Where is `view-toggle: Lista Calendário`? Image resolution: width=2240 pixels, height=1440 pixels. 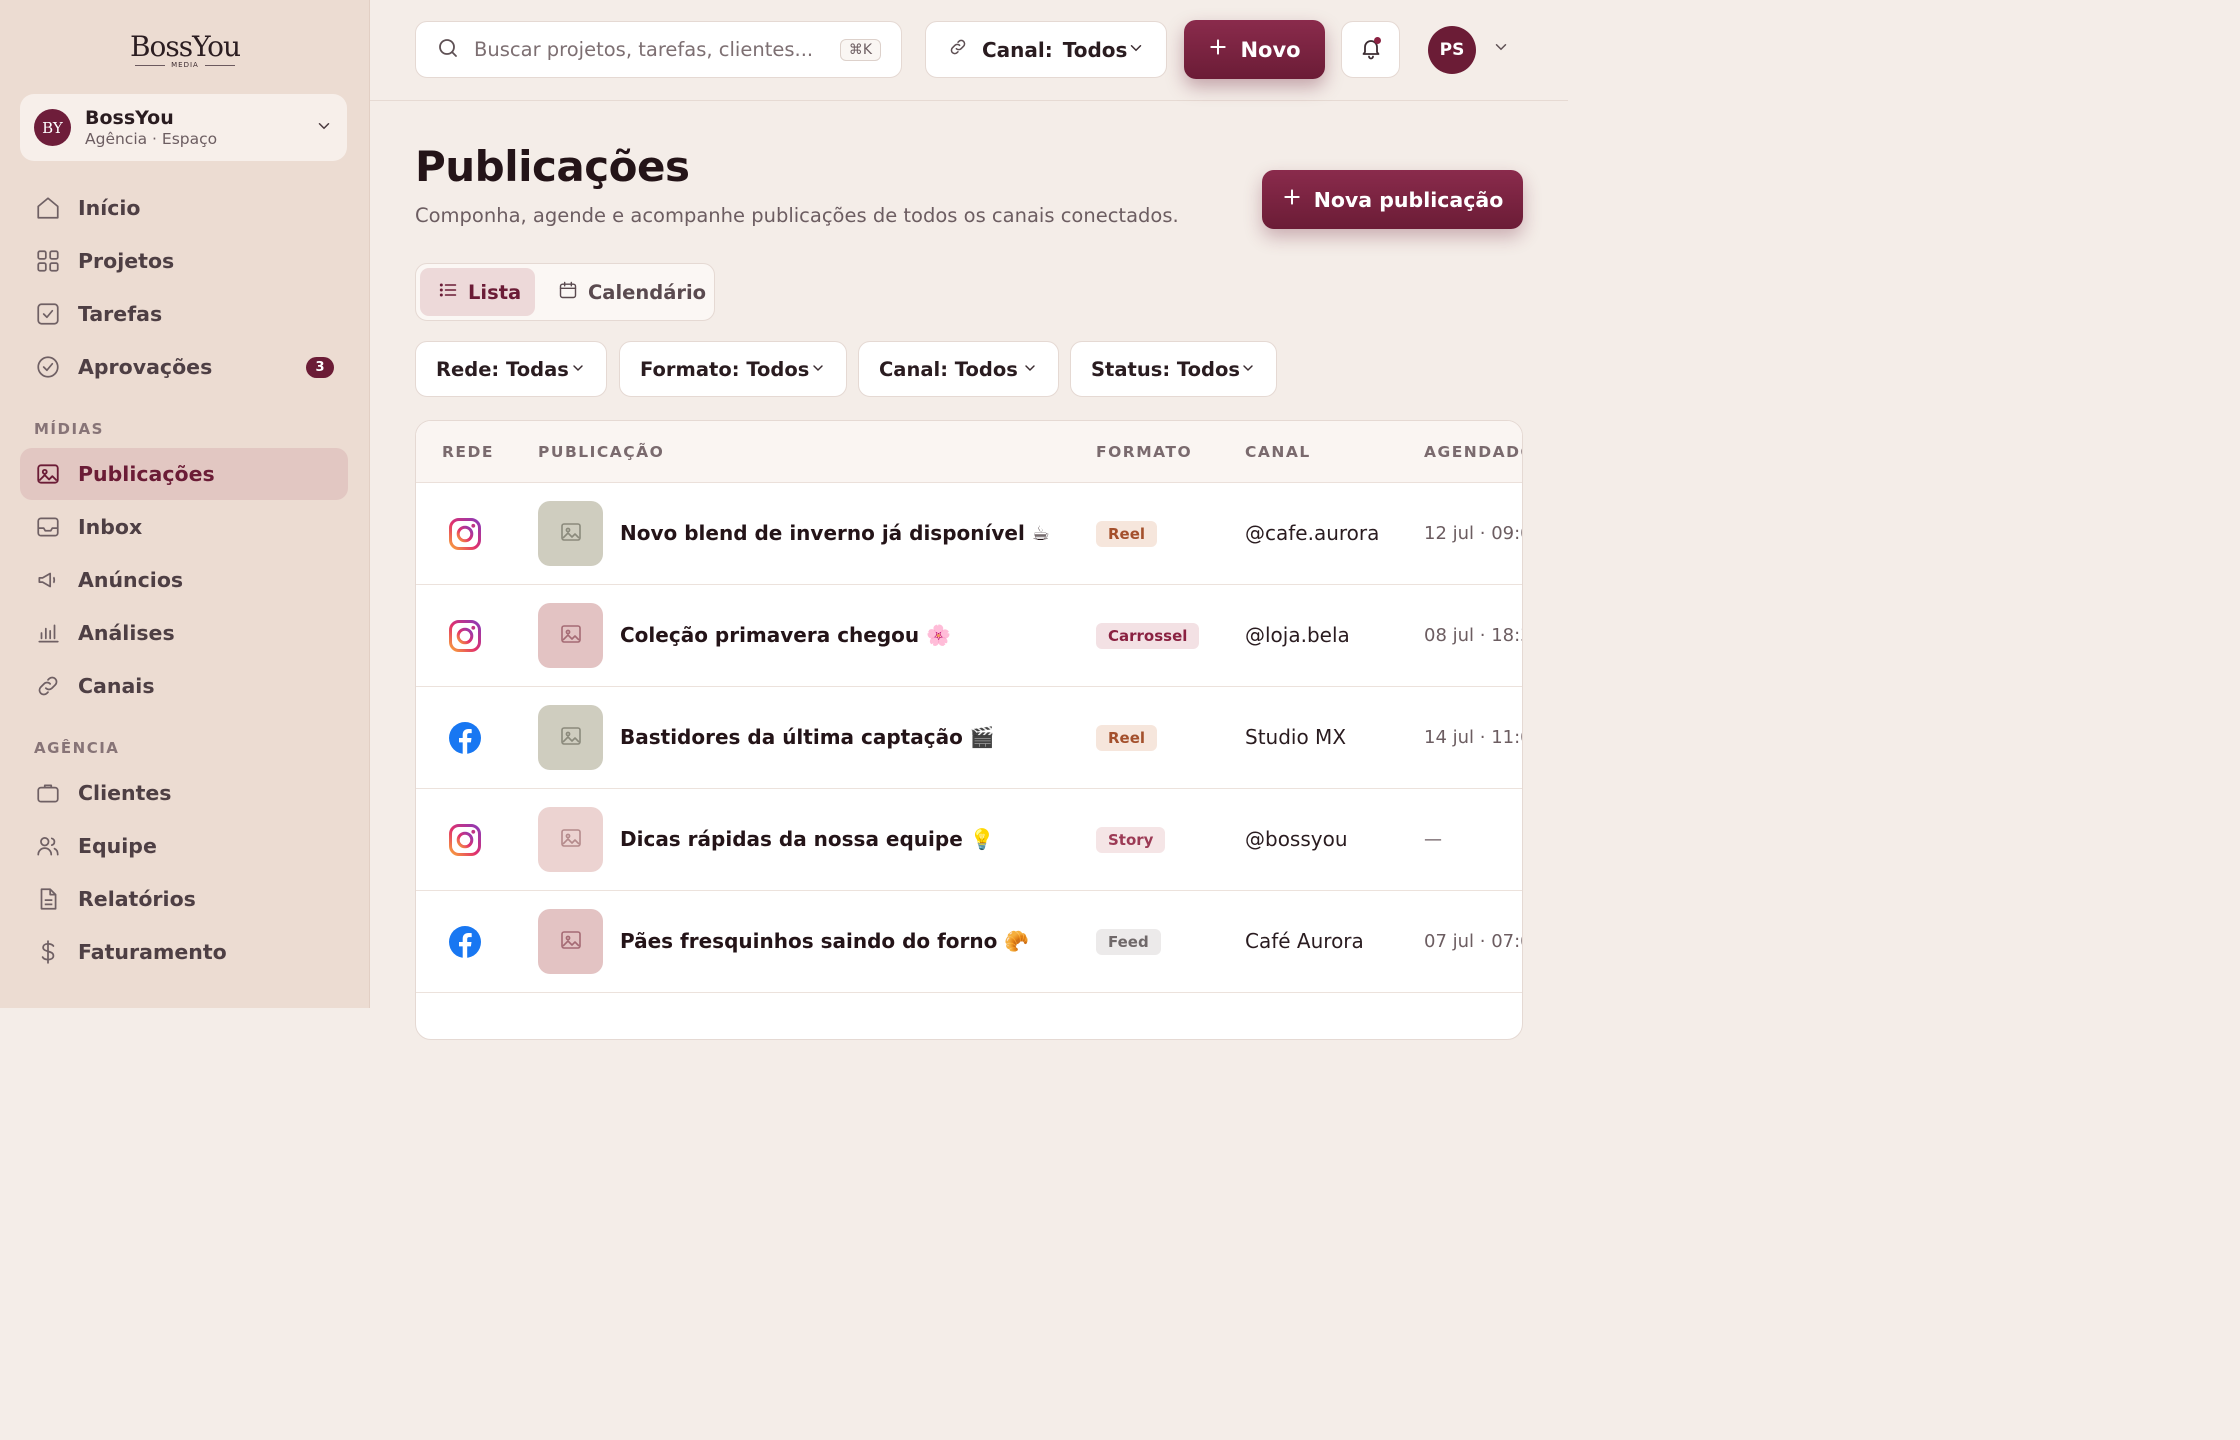
view-toggle: Lista Calendário is located at coordinates (565, 292).